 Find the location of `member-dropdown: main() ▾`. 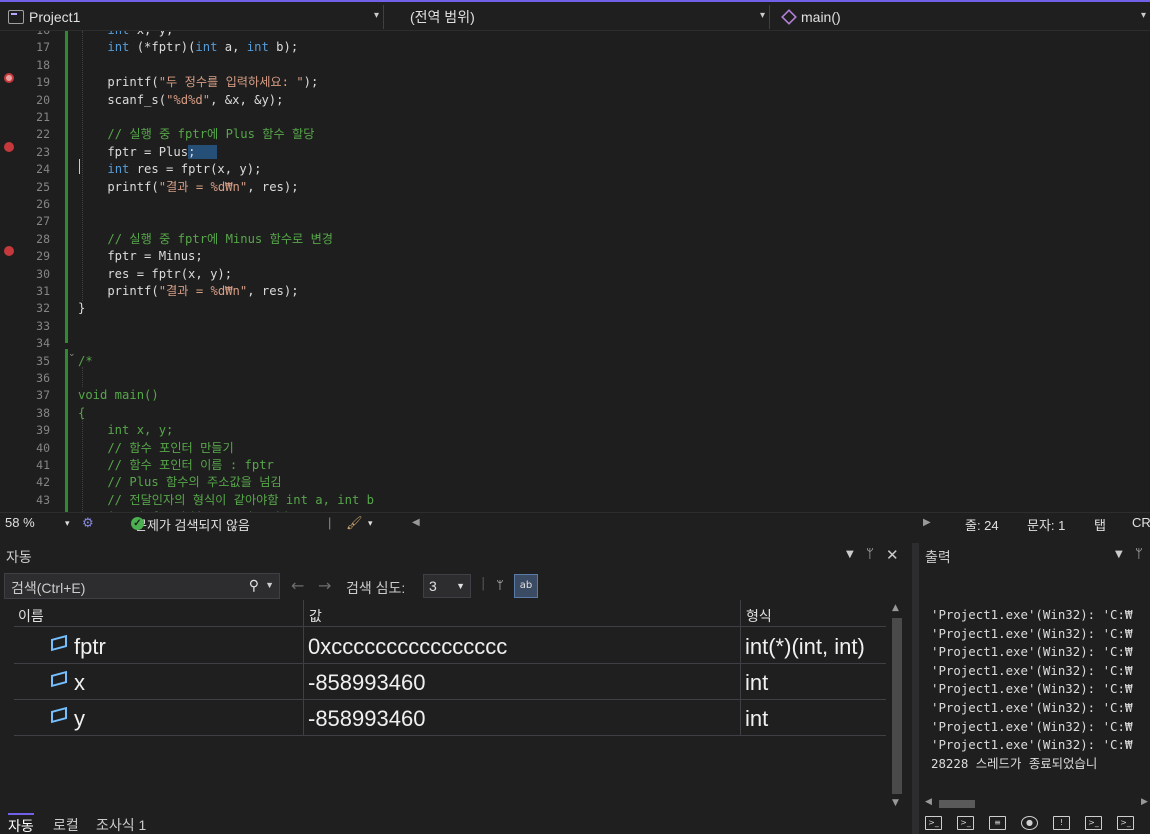

member-dropdown: main() ▾ is located at coordinates (962, 17).